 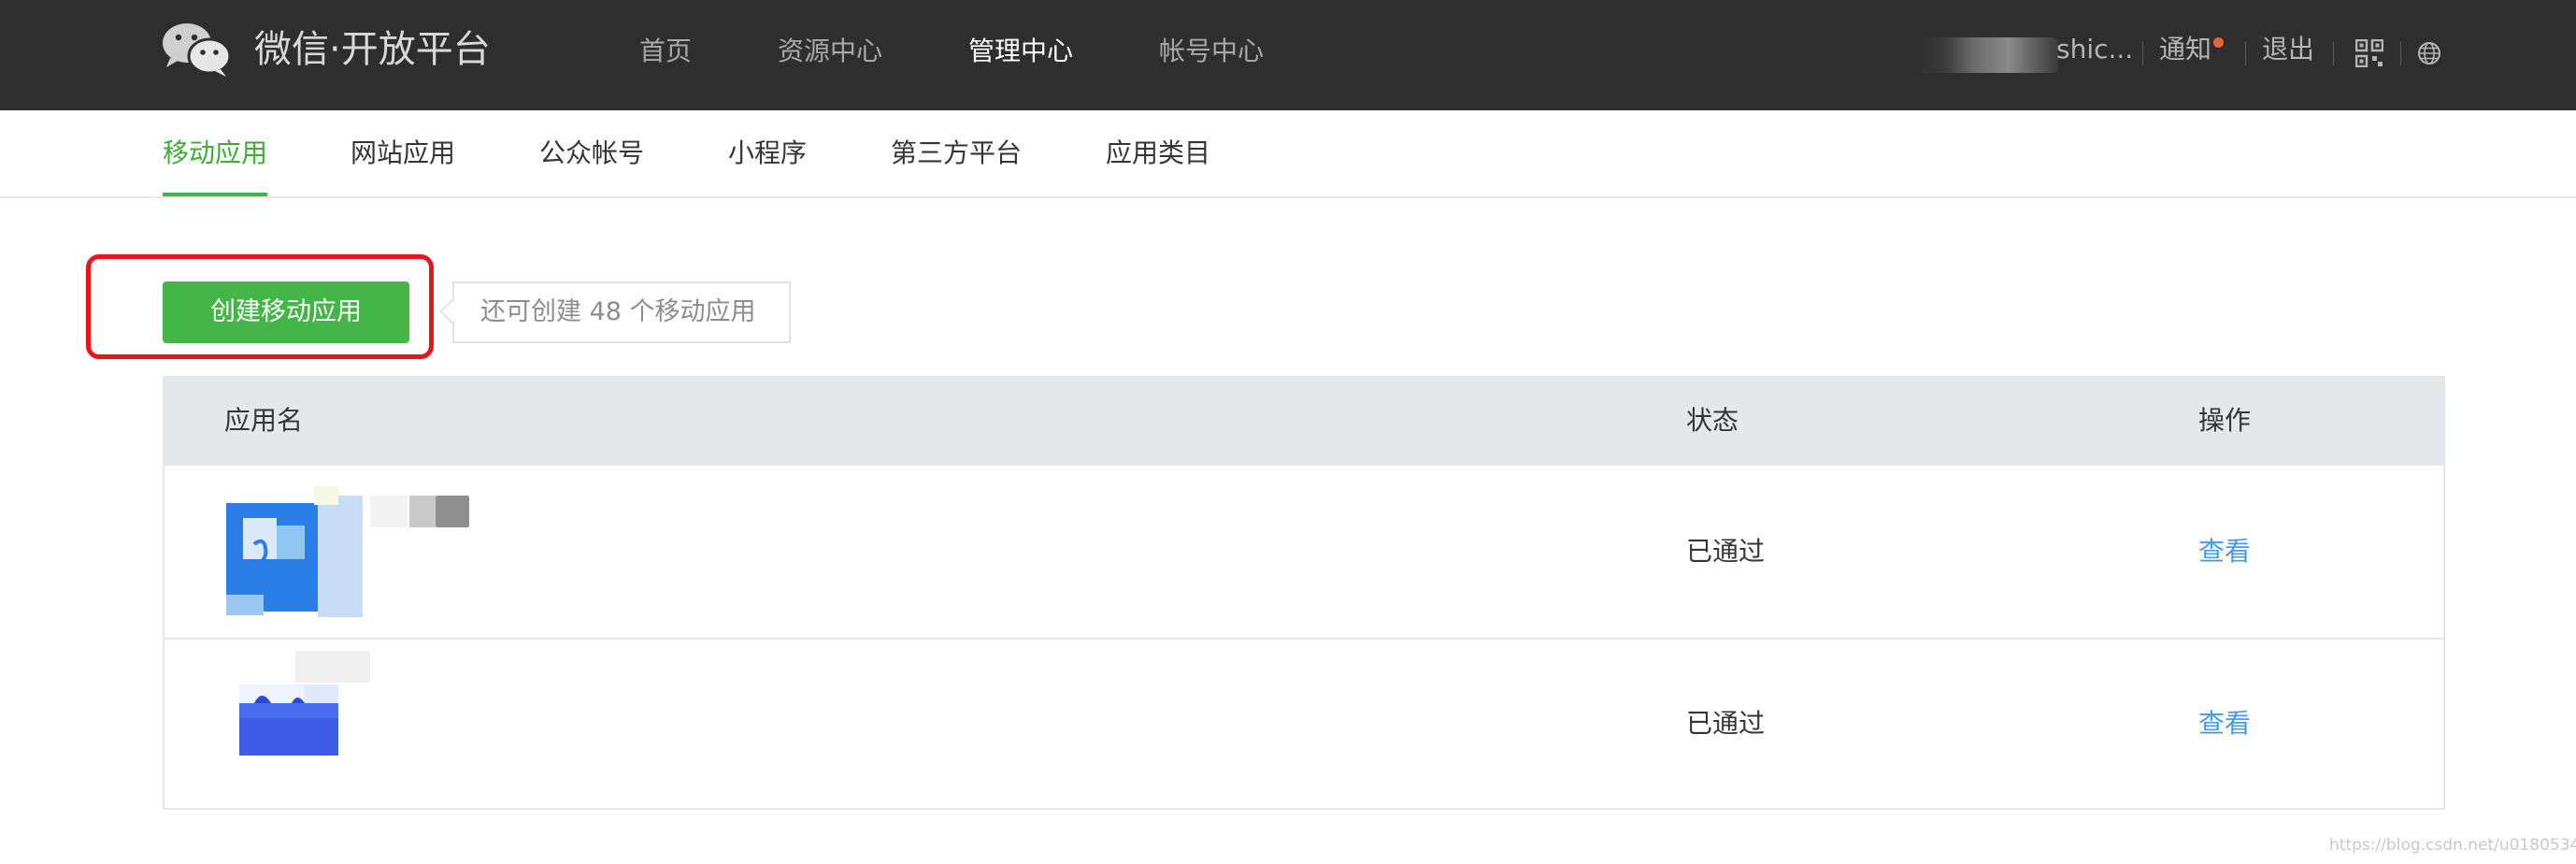 What do you see at coordinates (591, 153) in the screenshot?
I see `tab-official-accounts: 公众帐号` at bounding box center [591, 153].